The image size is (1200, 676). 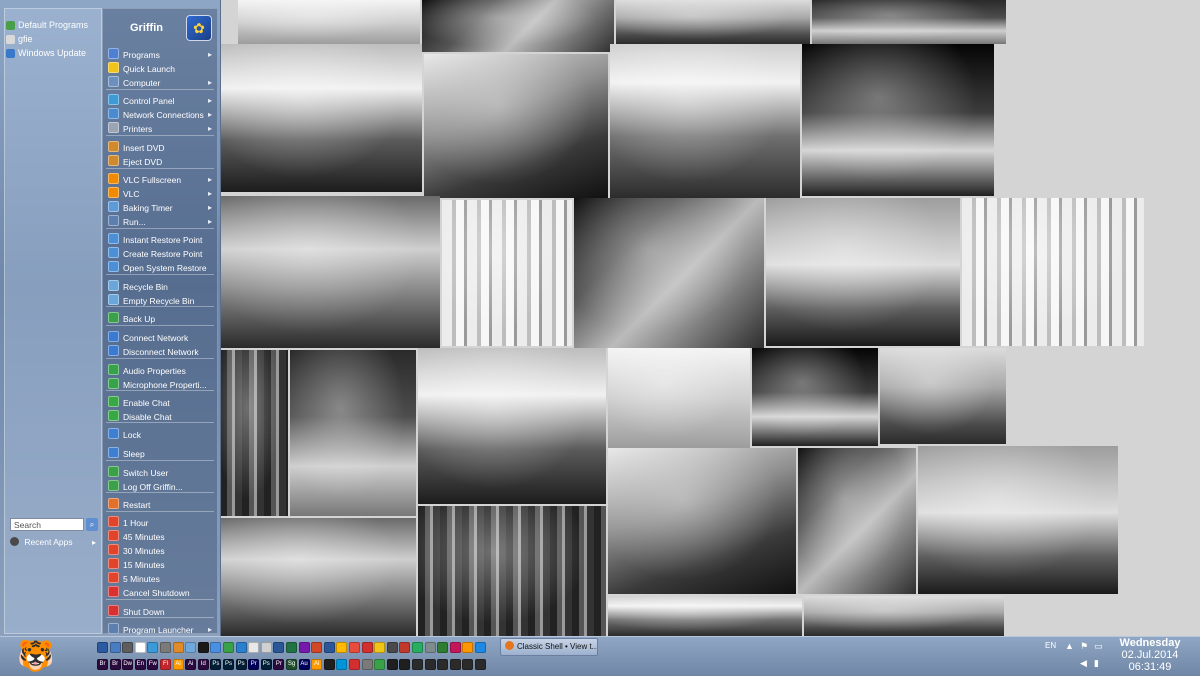 What do you see at coordinates (160, 453) in the screenshot?
I see `menu-item: Sleep` at bounding box center [160, 453].